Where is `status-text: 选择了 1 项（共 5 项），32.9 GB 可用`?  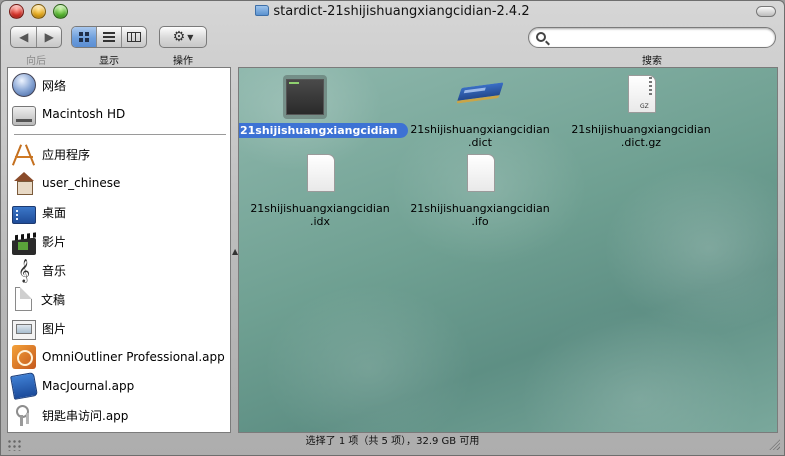 status-text: 选择了 1 项（共 5 项），32.9 GB 可用 is located at coordinates (392, 441).